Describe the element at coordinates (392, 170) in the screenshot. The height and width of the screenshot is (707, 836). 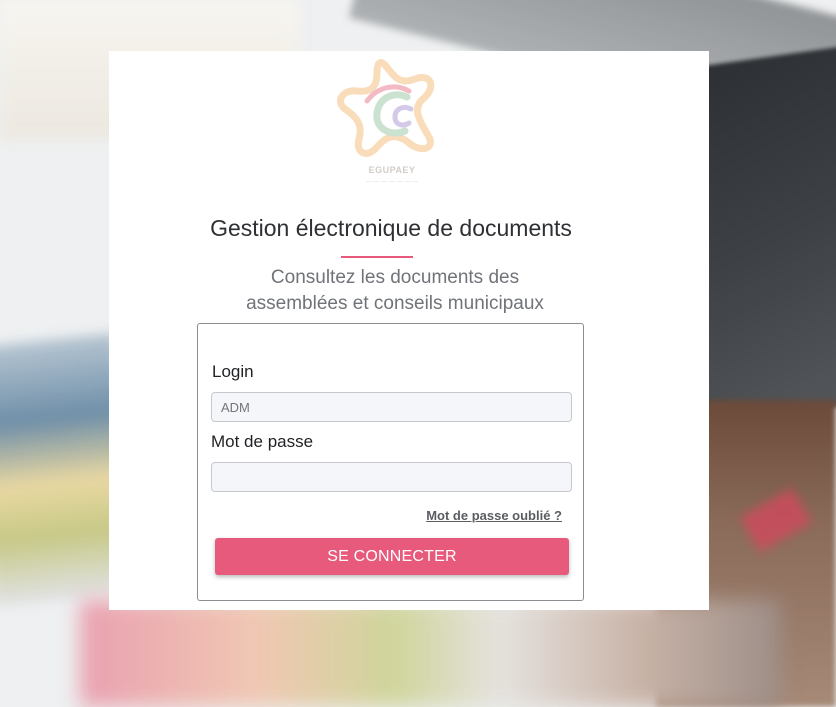
I see `brand-wordmark: EGUPAEY` at that location.